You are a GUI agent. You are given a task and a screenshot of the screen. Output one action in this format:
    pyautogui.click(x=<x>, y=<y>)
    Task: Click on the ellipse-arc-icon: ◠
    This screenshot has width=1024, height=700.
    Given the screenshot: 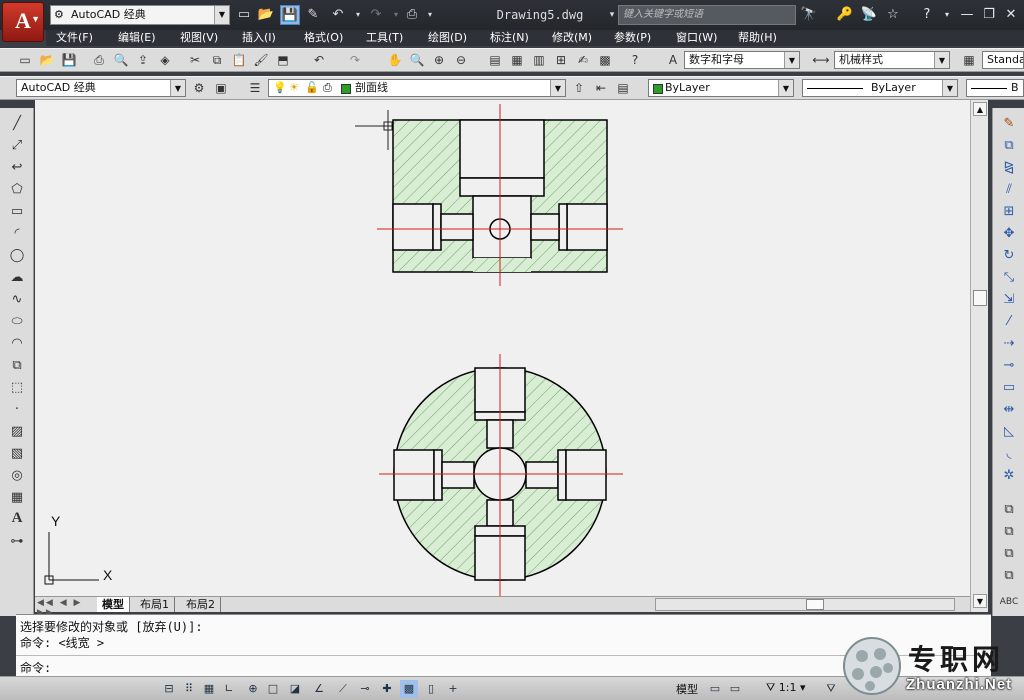 What is the action you would take?
    pyautogui.click(x=17, y=344)
    